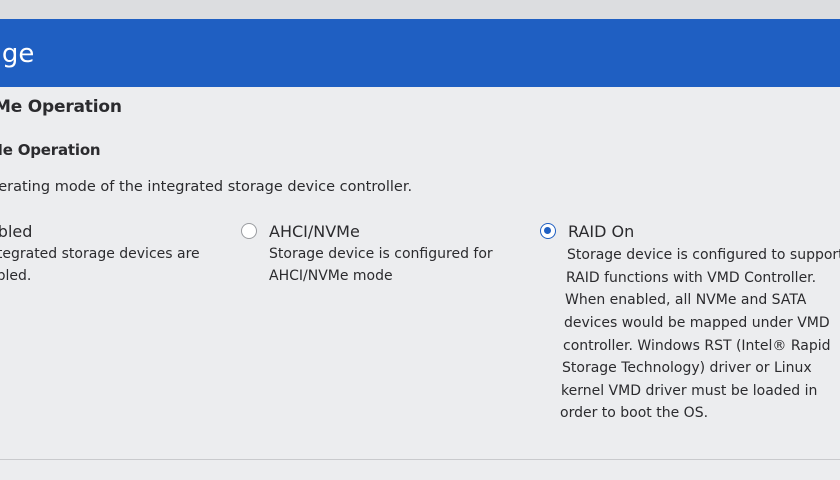 The image size is (840, 480). What do you see at coordinates (314, 231) in the screenshot?
I see `option-ahci-nvme-label: AHCI/NVMe` at bounding box center [314, 231].